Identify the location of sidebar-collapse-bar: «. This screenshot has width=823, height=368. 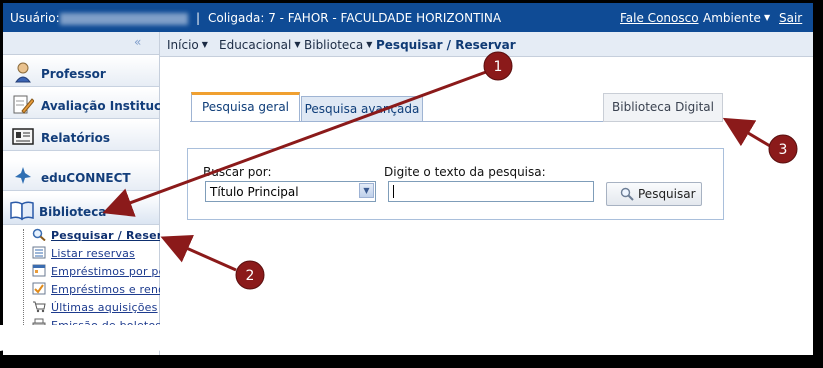
(81, 43).